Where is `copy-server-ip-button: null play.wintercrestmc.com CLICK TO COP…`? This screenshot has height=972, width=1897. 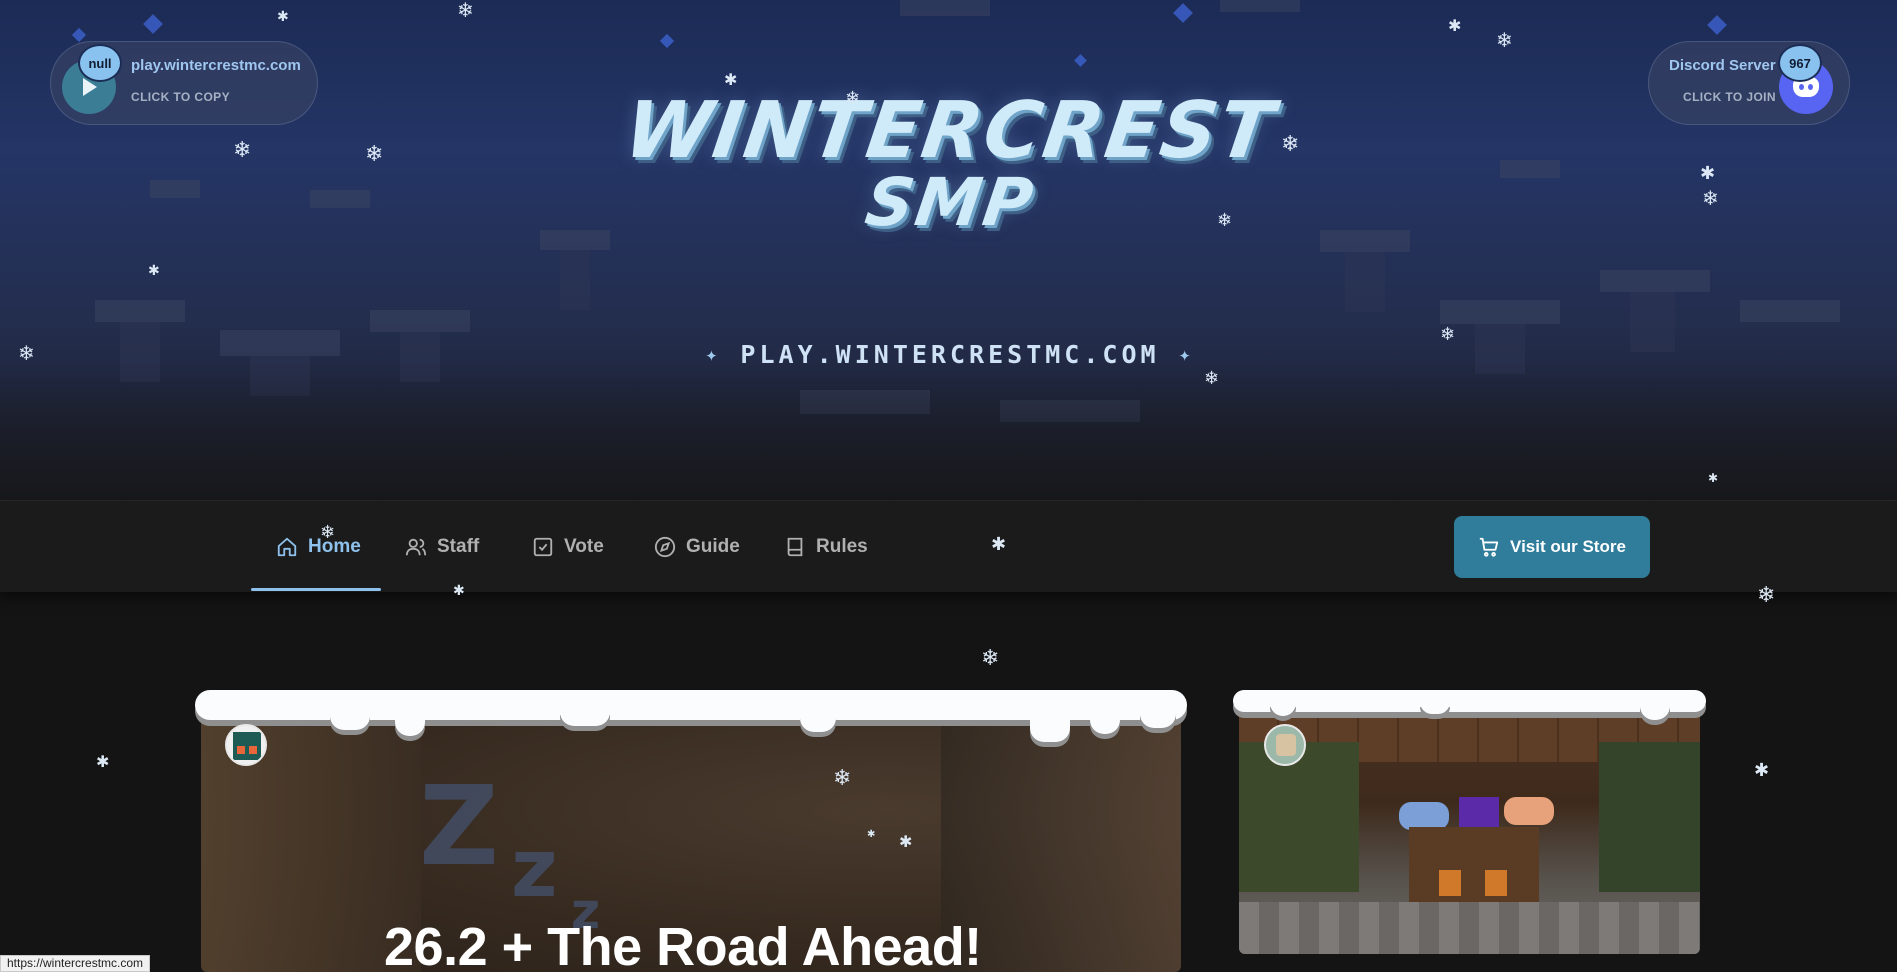
copy-server-ip-button: null play.wintercrestmc.com CLICK TO COP… is located at coordinates (184, 83).